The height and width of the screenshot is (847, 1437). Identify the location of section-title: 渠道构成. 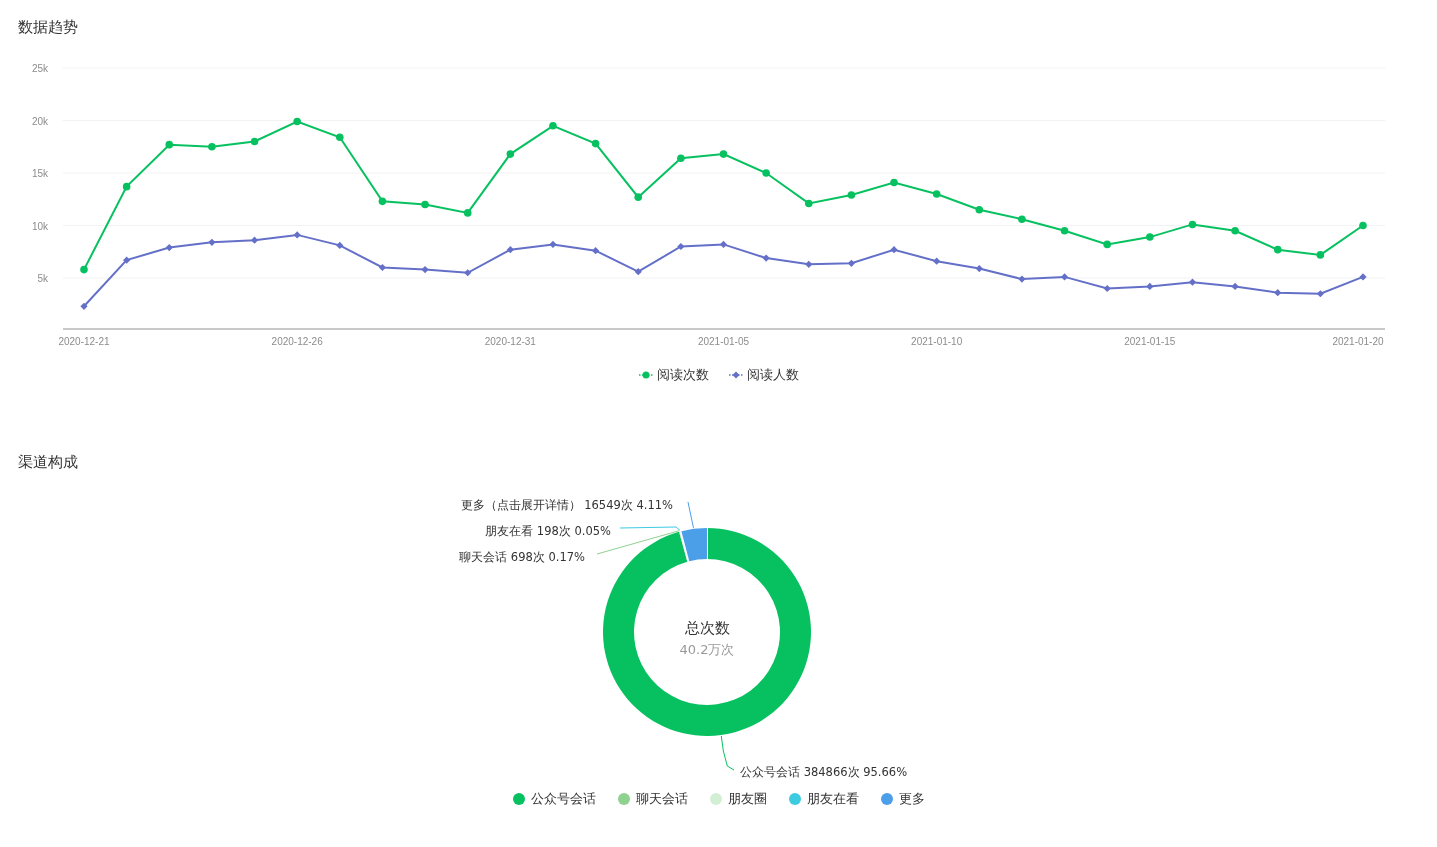
(48, 462).